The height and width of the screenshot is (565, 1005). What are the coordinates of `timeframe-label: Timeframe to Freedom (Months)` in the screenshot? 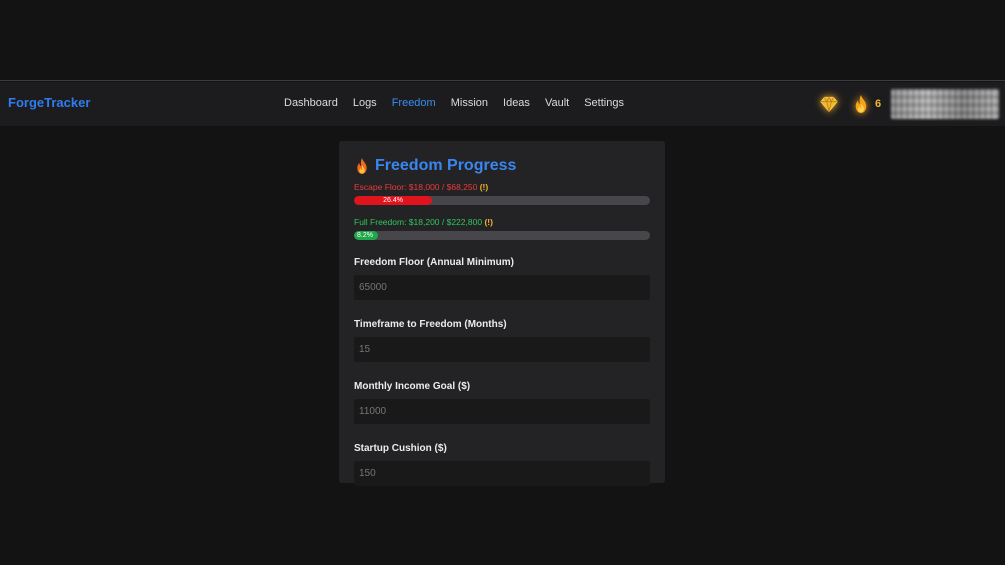 It's located at (430, 324).